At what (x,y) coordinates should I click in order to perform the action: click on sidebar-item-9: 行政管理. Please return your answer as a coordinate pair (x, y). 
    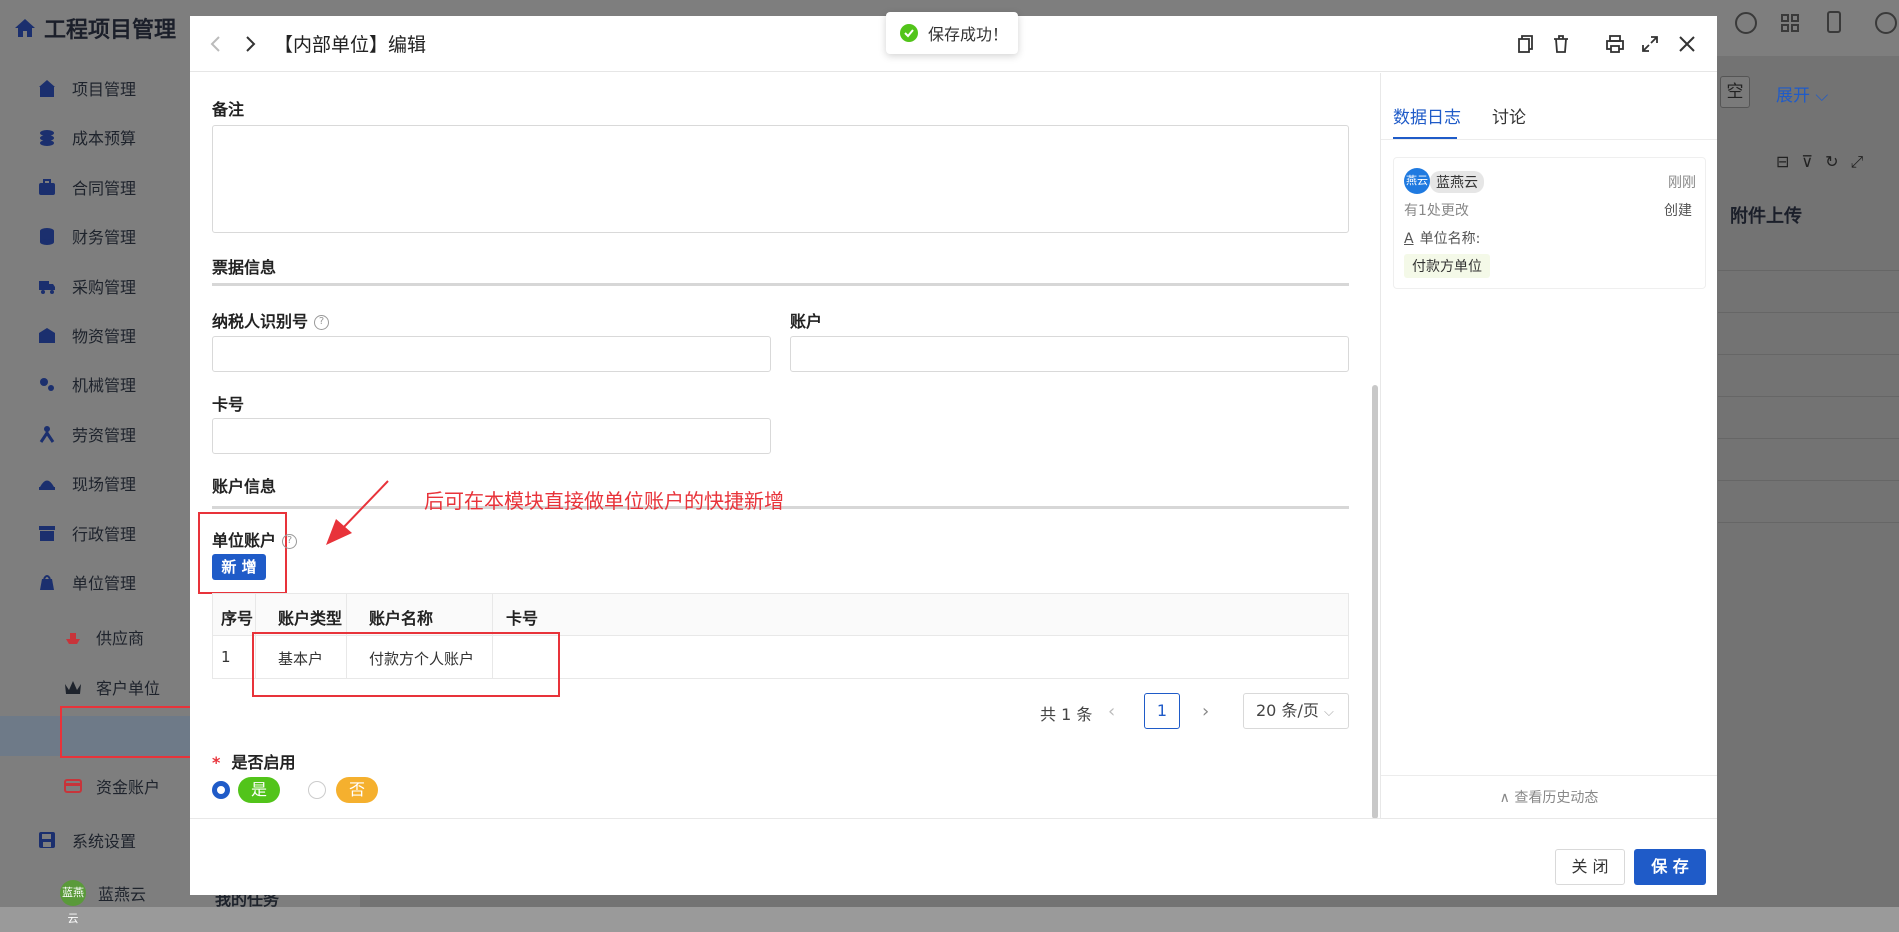
    Looking at the image, I should click on (95, 533).